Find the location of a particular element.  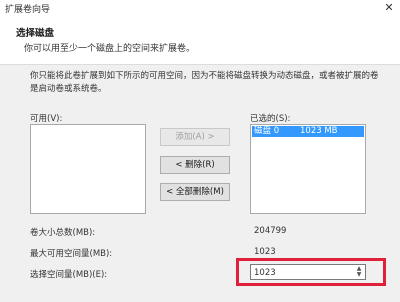

total-size-label: 卷大小总数(MB): is located at coordinates (63, 233).